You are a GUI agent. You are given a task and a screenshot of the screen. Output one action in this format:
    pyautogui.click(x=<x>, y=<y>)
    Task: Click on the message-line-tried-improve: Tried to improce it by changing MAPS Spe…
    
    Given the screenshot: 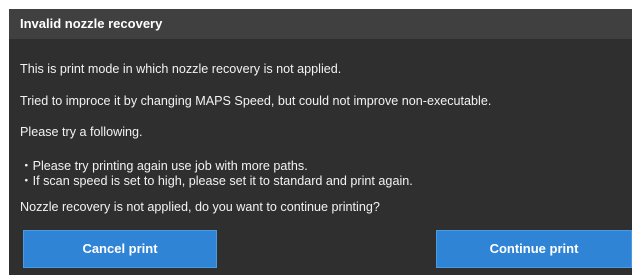 What is the action you would take?
    pyautogui.click(x=256, y=101)
    